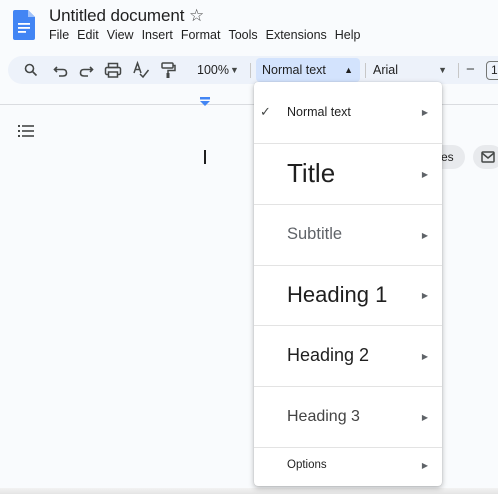 The image size is (498, 494). I want to click on paint-format-icon, so click(169, 70).